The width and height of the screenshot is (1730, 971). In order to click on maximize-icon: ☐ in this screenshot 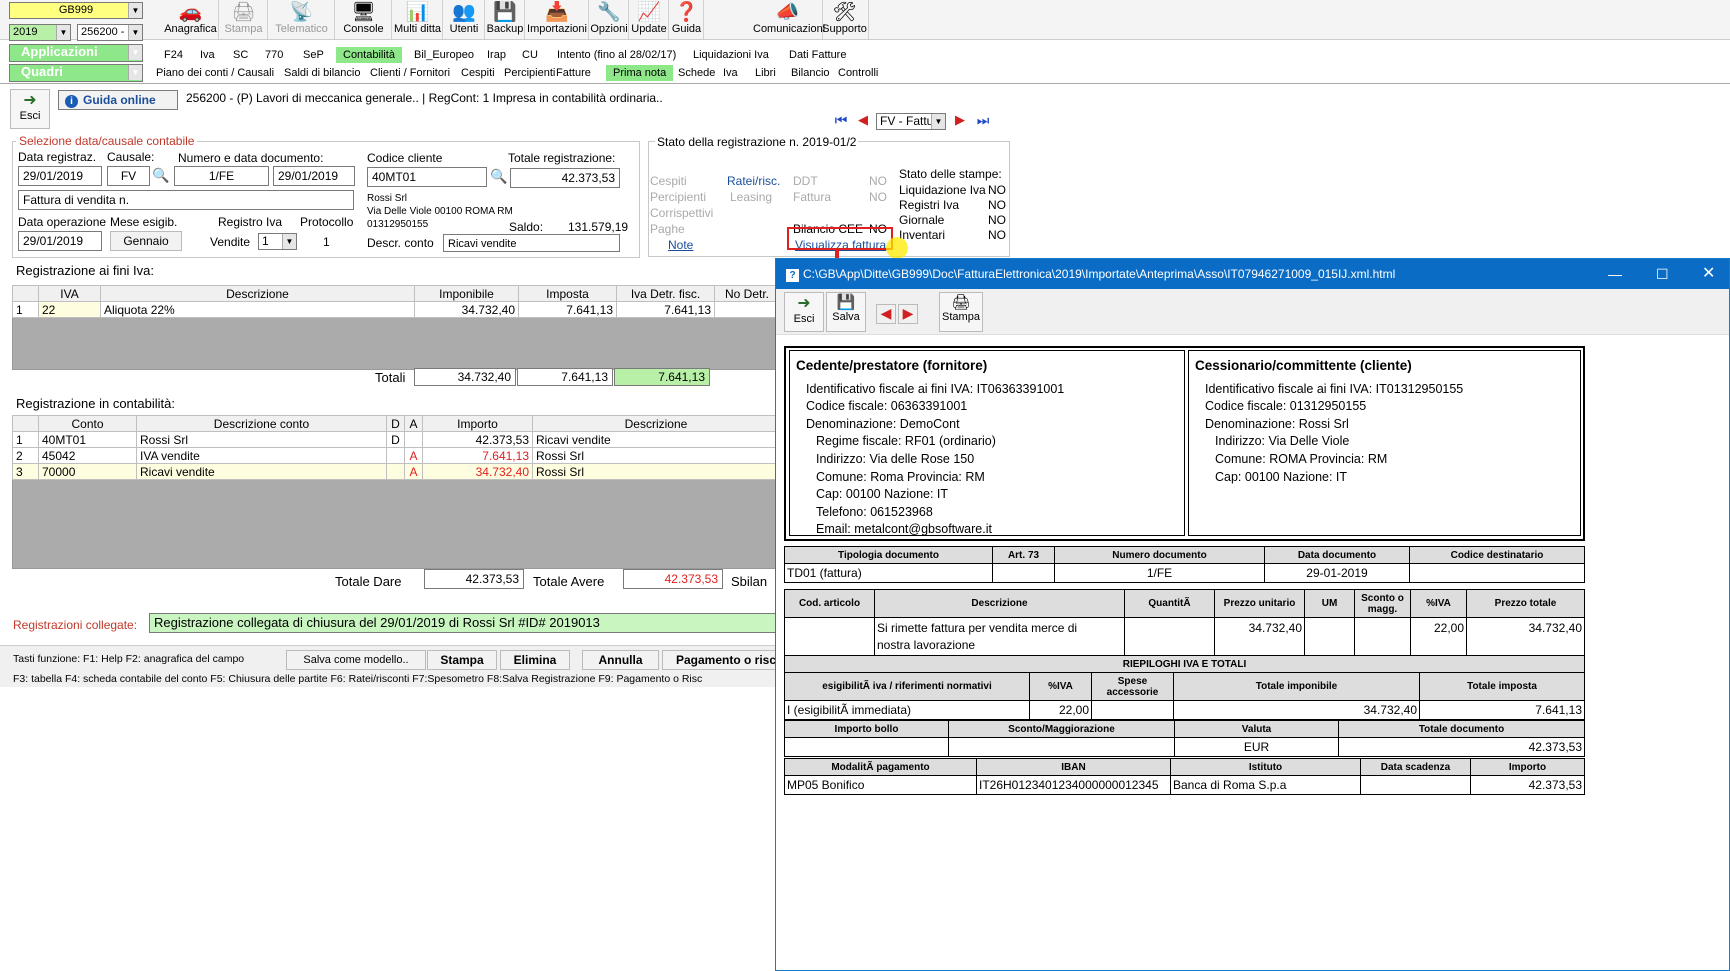, I will do `click(1662, 274)`.